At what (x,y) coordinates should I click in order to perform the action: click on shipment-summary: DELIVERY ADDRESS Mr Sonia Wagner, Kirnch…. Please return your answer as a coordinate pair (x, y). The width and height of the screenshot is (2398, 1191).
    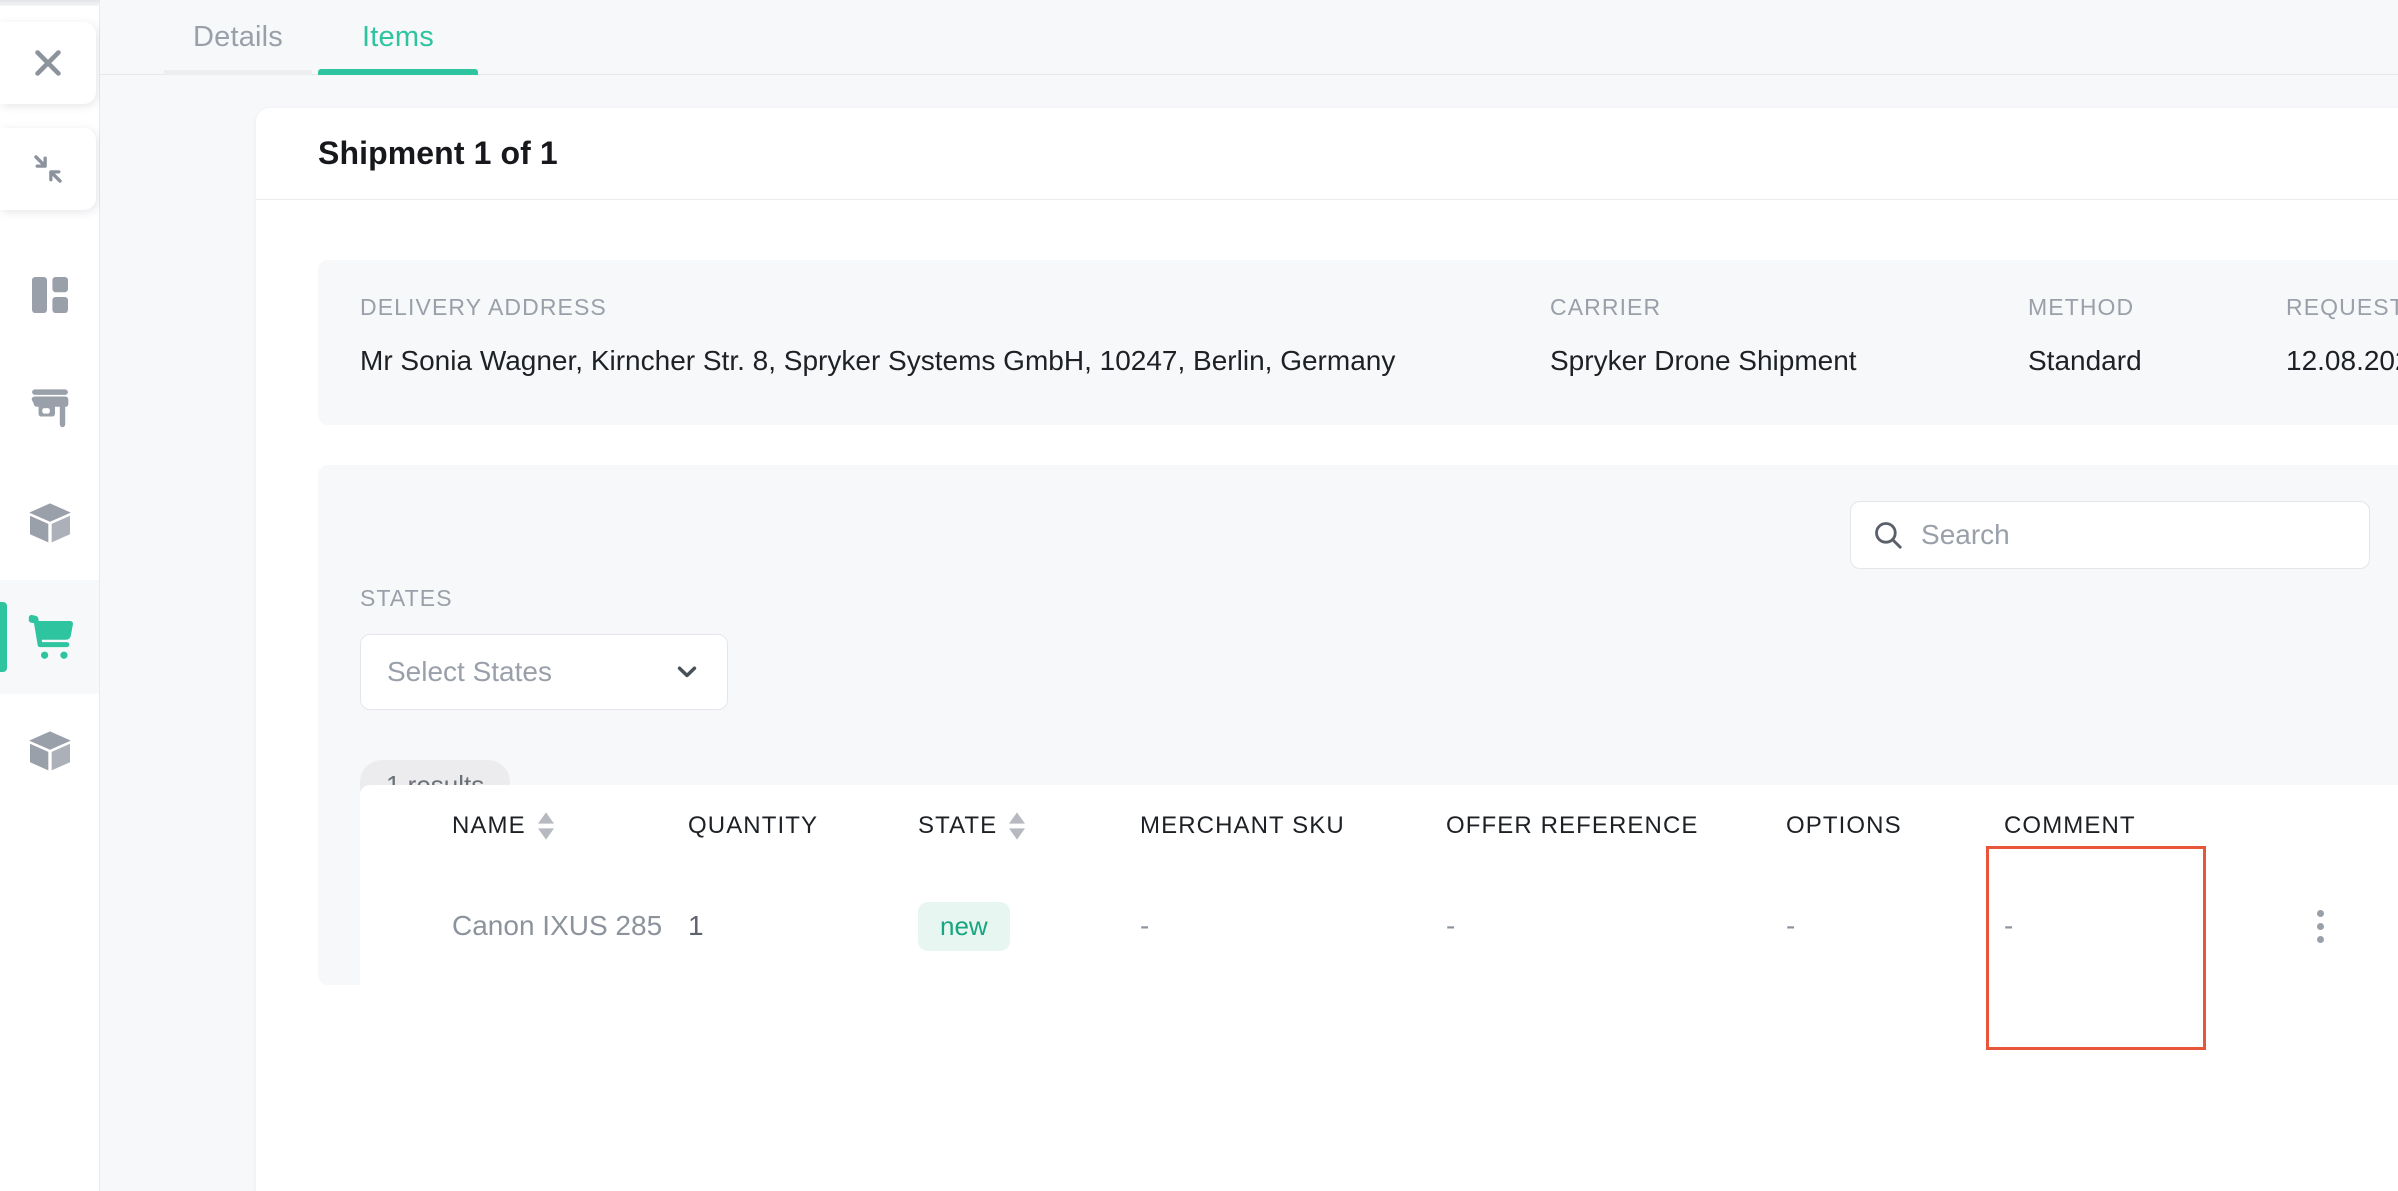
    Looking at the image, I should click on (1358, 342).